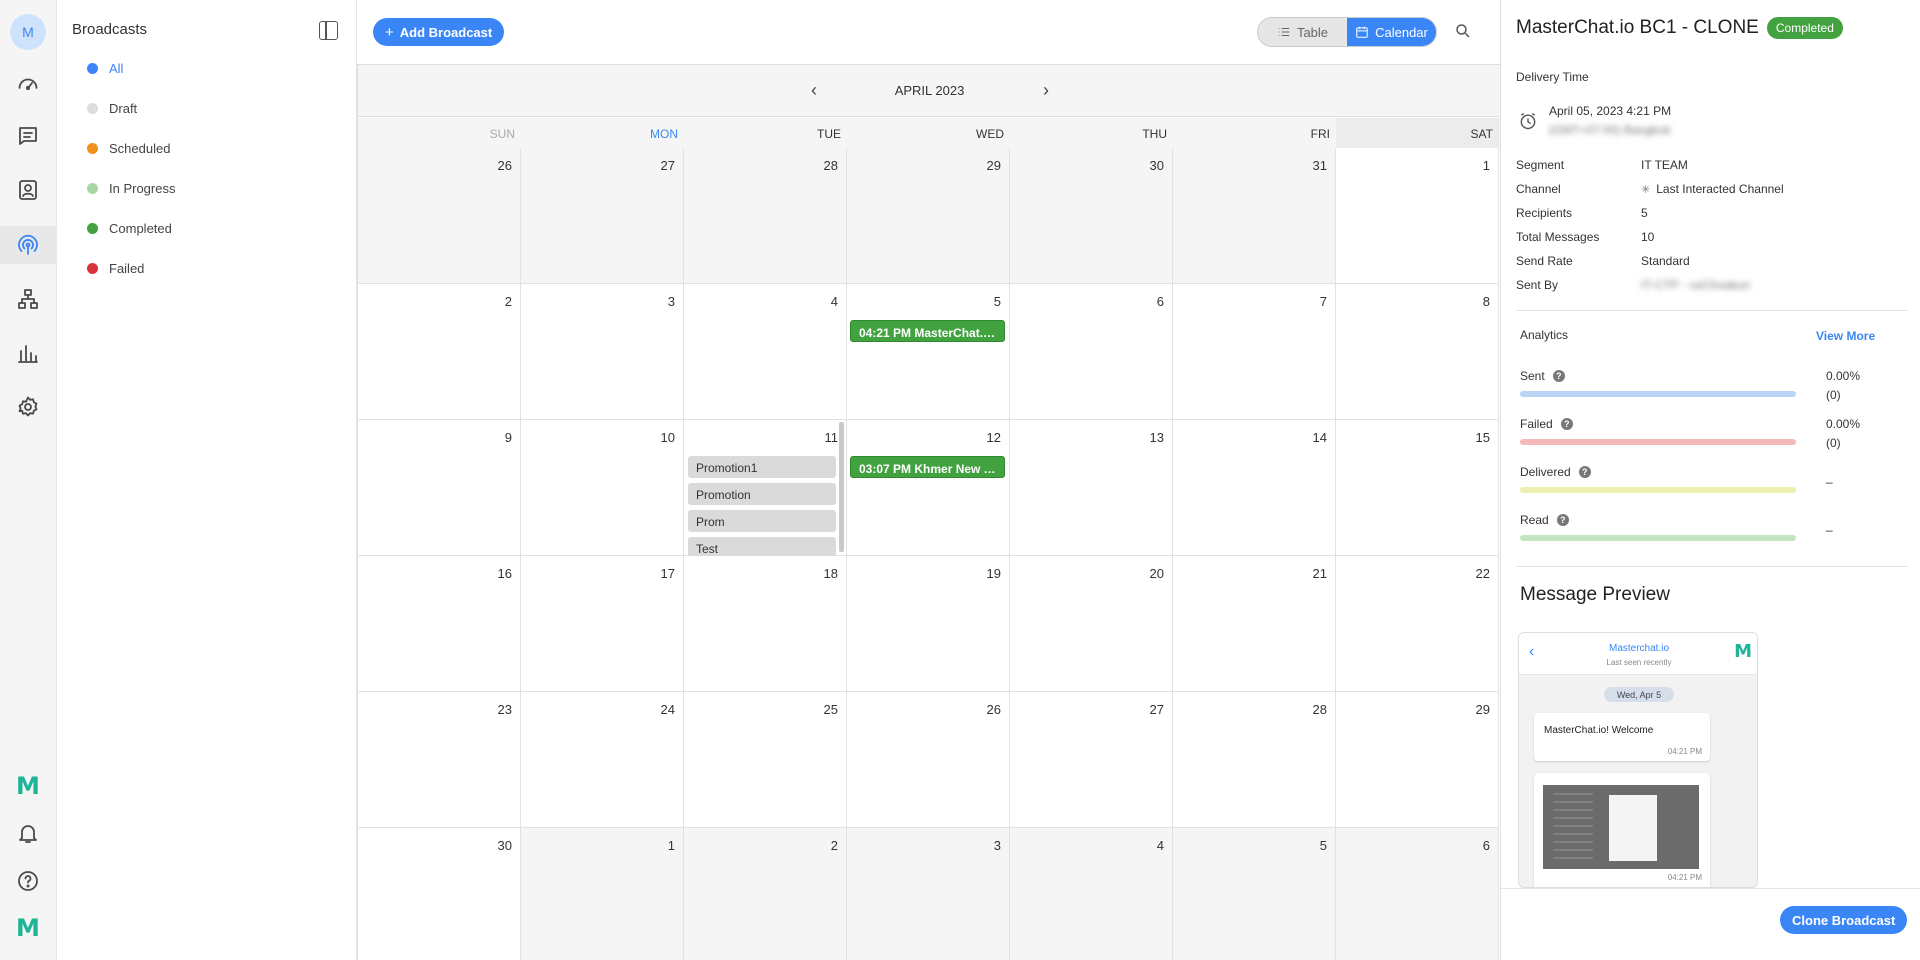 The width and height of the screenshot is (1920, 960). What do you see at coordinates (28, 245) in the screenshot?
I see `broadcast-icon` at bounding box center [28, 245].